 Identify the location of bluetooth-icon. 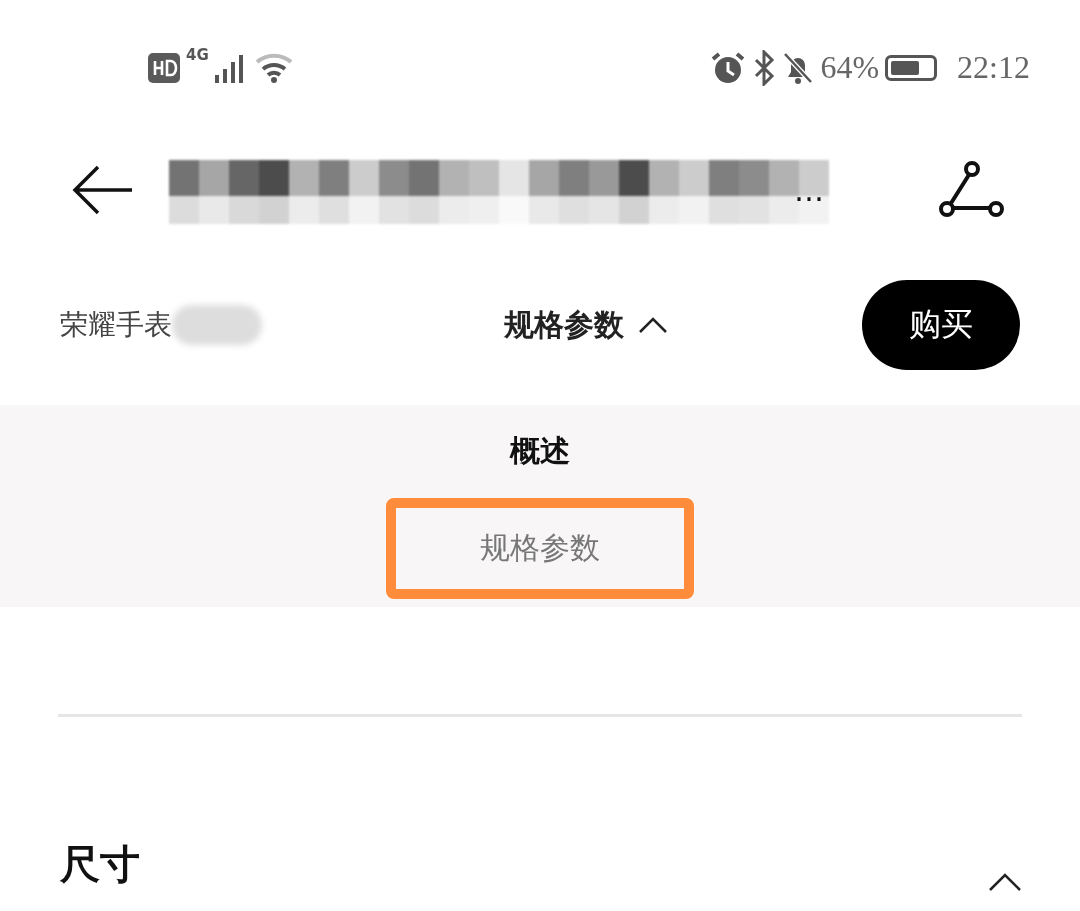
(764, 67).